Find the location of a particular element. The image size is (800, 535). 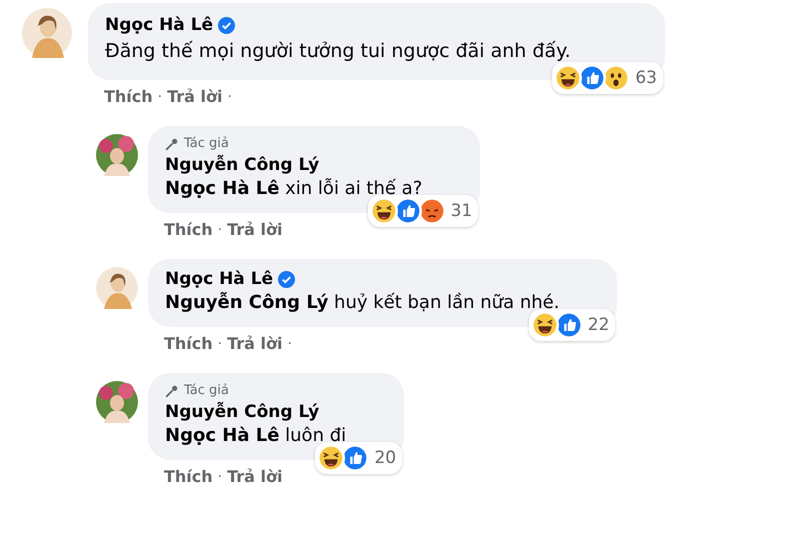

comment-text: Đăng thế mọi người tưởng tui ngược đãi anh đấy. is located at coordinates (338, 51).